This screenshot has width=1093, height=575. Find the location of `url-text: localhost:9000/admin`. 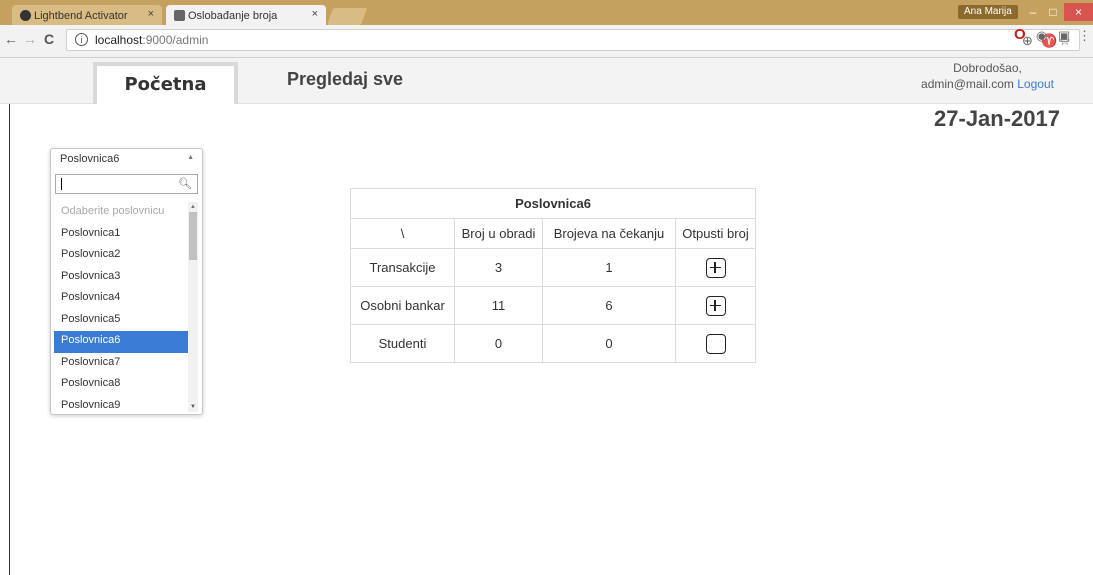

url-text: localhost:9000/admin is located at coordinates (151, 40).